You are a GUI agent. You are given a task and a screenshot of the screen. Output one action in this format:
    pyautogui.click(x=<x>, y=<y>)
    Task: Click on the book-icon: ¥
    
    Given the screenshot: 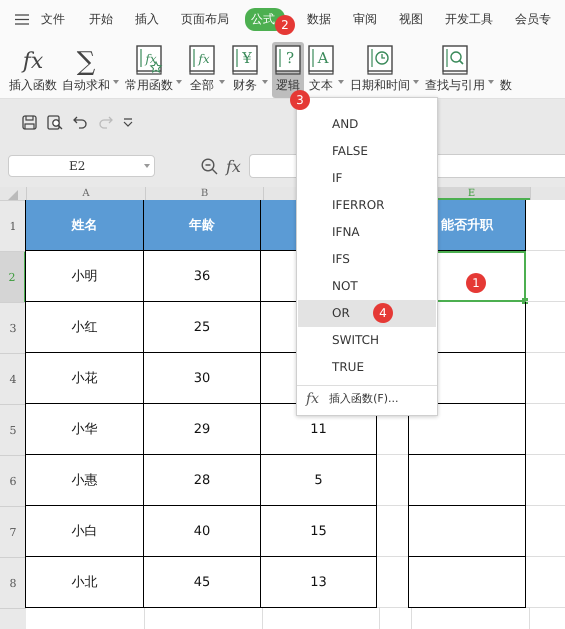 What is the action you would take?
    pyautogui.click(x=245, y=60)
    